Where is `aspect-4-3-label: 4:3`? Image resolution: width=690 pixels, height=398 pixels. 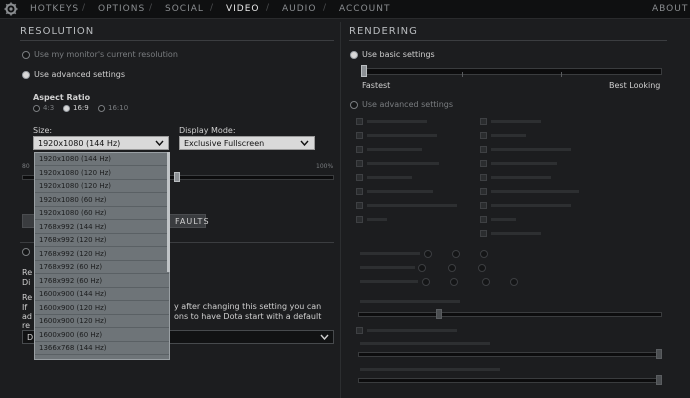 aspect-4-3-label: 4:3 is located at coordinates (49, 108).